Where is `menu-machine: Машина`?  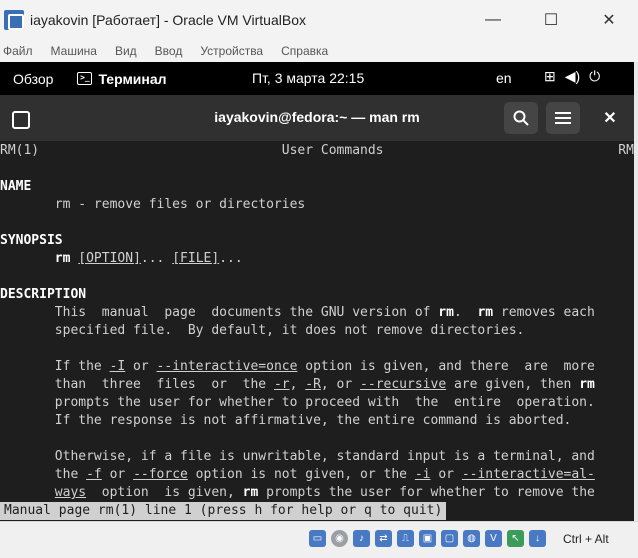
menu-machine: Машина is located at coordinates (74, 51).